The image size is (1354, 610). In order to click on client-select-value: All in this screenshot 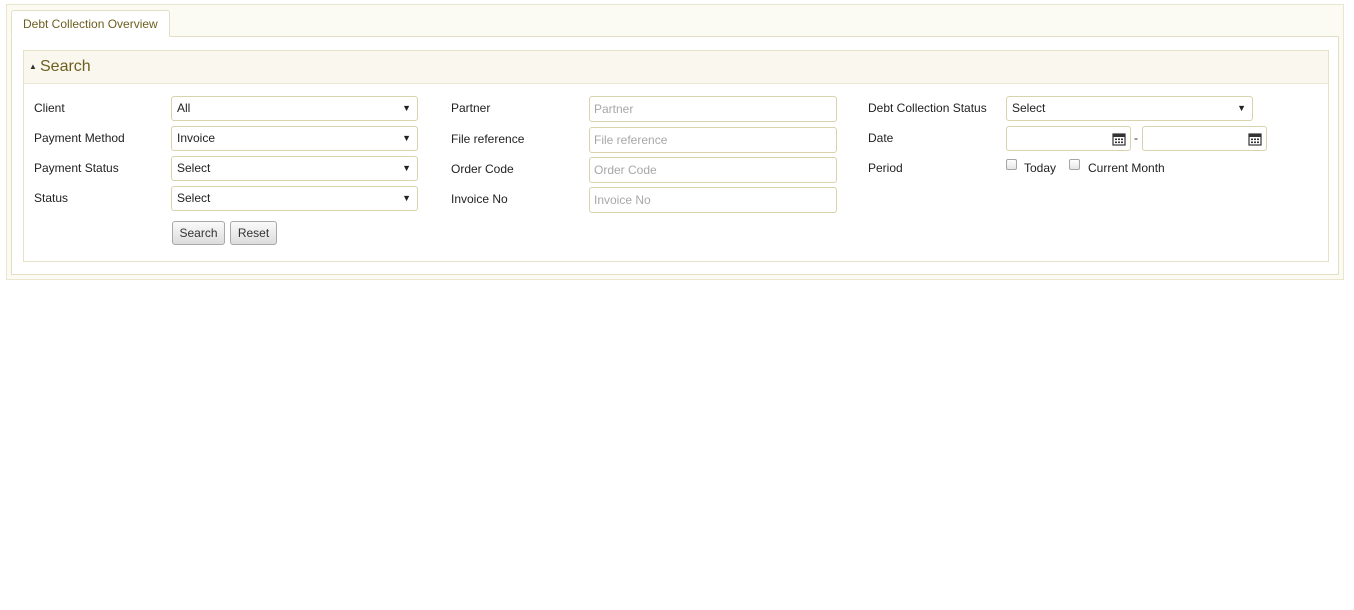, I will do `click(184, 108)`.